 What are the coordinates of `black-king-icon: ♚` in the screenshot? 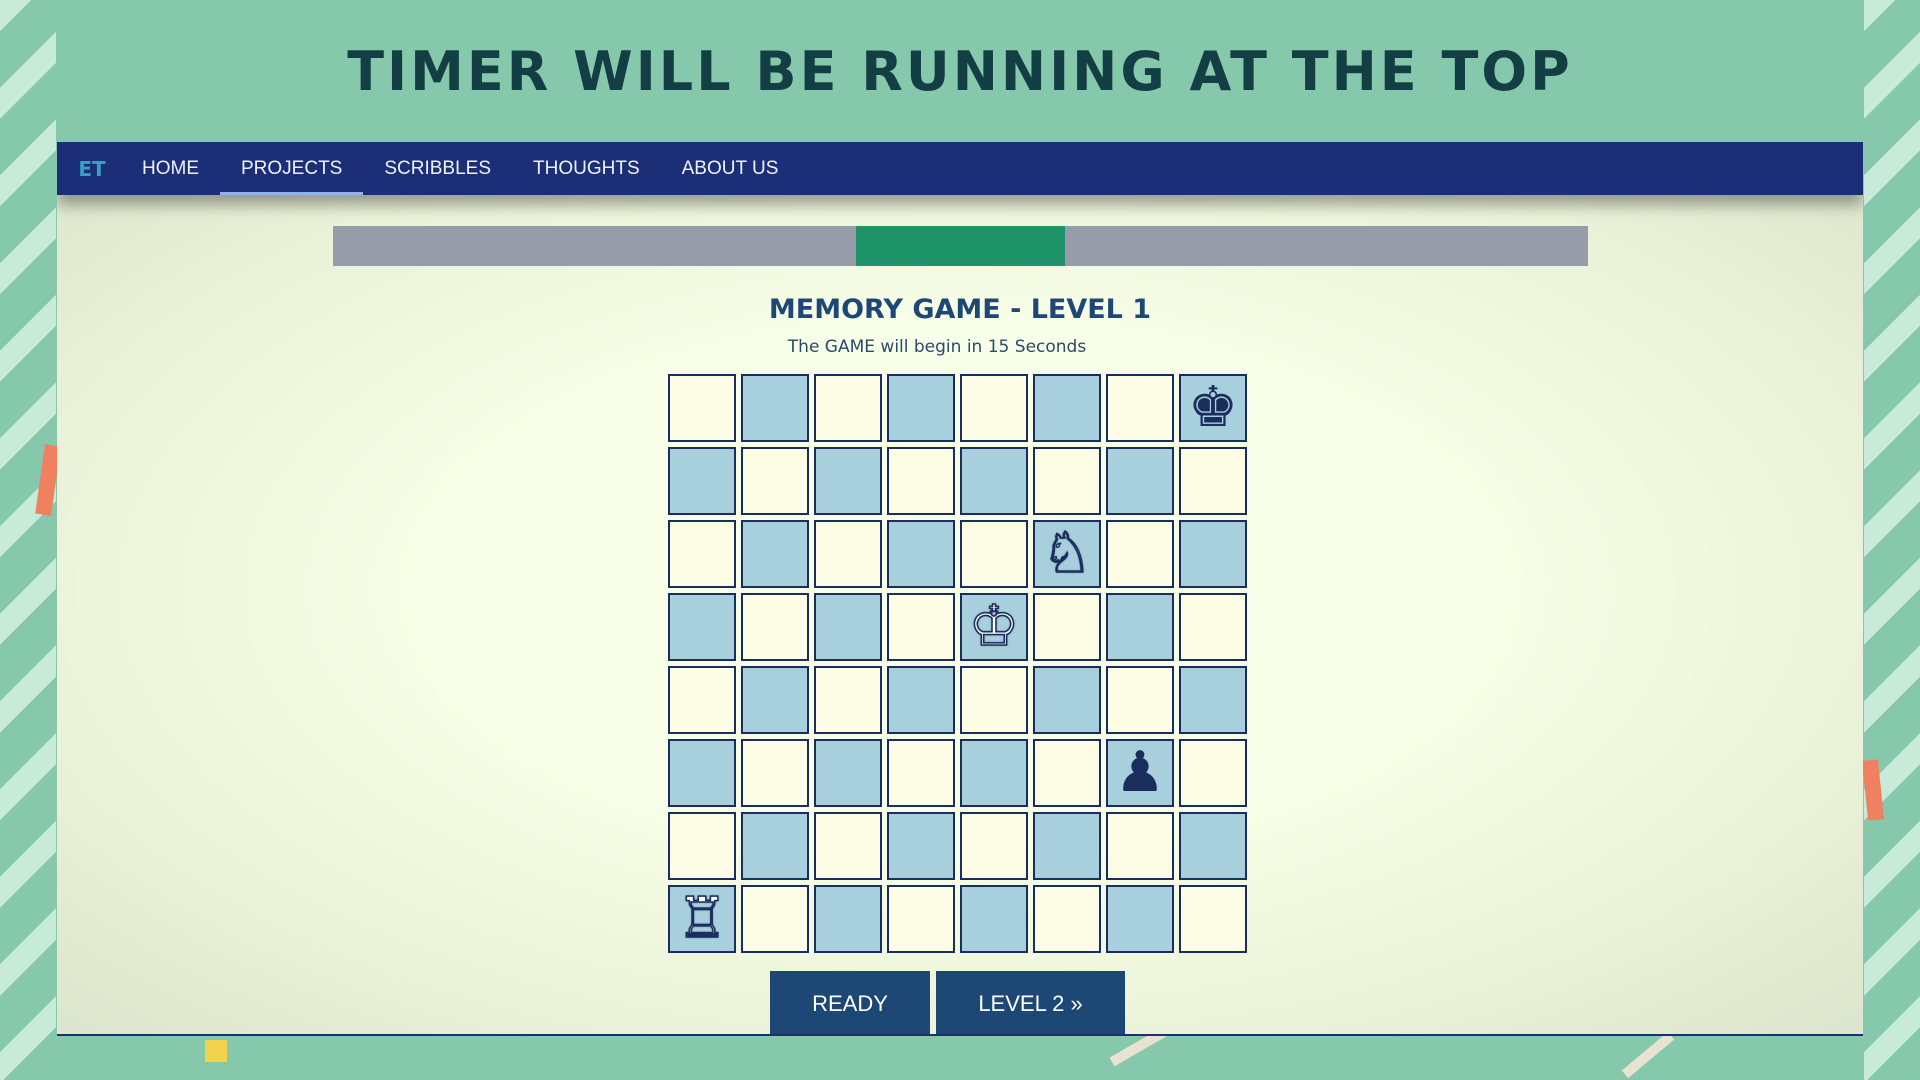 It's located at (1213, 407).